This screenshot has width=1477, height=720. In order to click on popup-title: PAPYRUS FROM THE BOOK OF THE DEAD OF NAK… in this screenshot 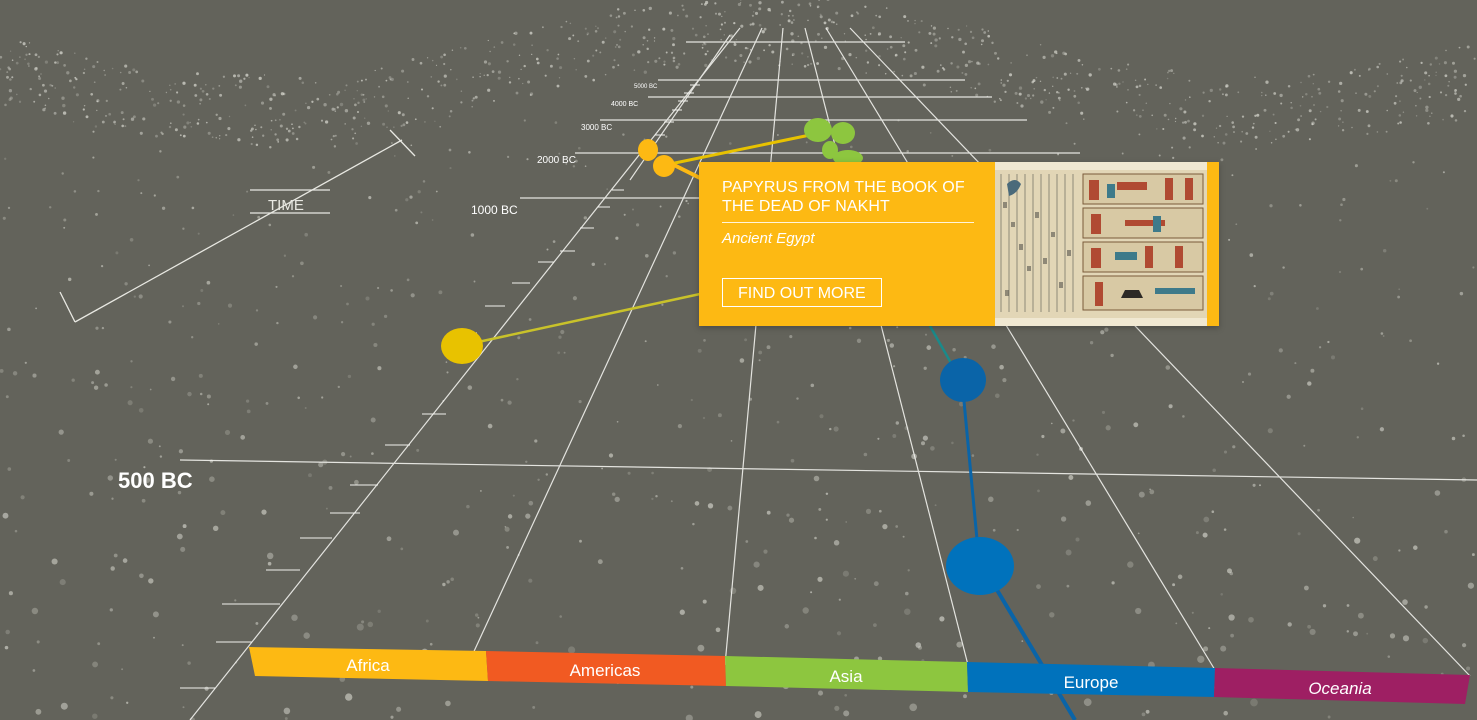, I will do `click(848, 200)`.